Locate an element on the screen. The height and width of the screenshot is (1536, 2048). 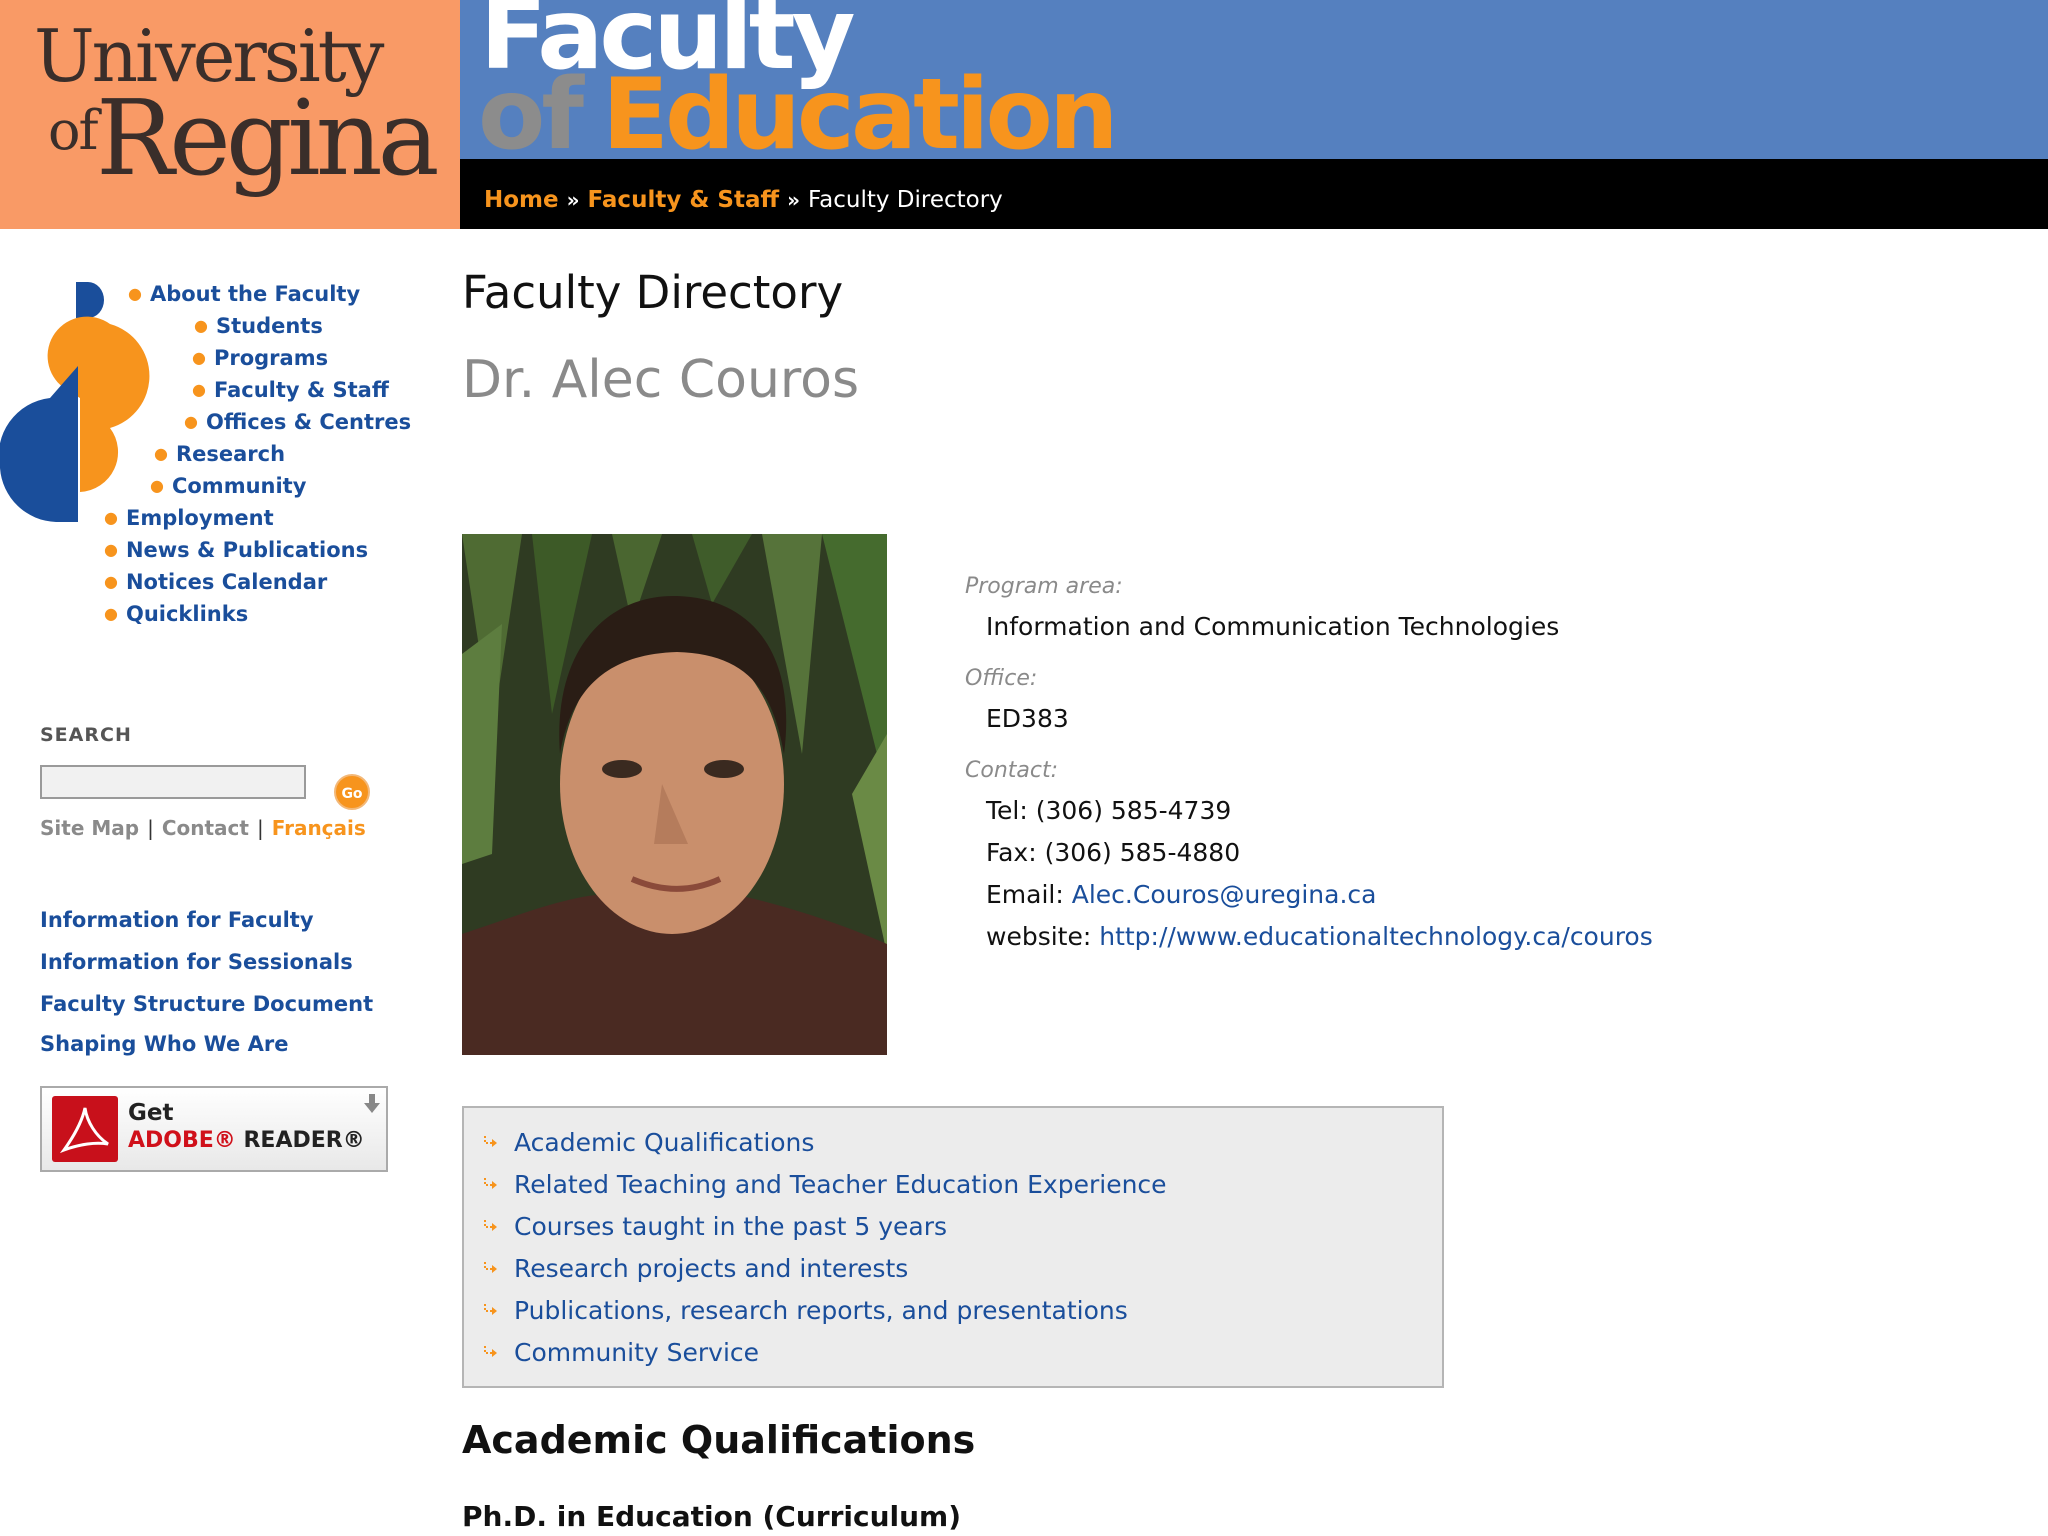
email-line: Email: Alec.Couros@uregina.ca is located at coordinates (1181, 894).